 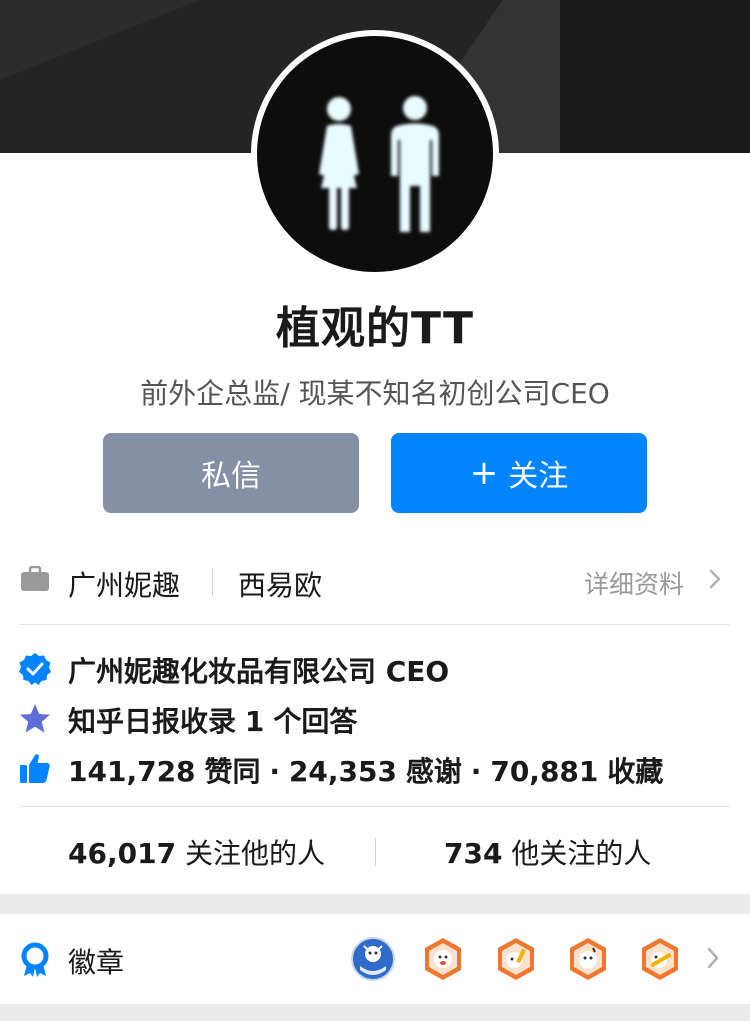 I want to click on following-link: 734 他关注的人, so click(x=547, y=852).